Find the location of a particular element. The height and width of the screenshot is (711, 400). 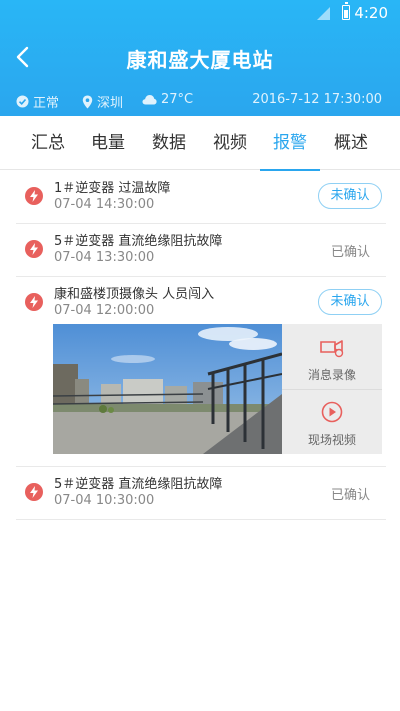

alarm-item: 5＃逆变器 直流绝缘阻抗故障 07-04 10:30:00 已确认 is located at coordinates (201, 493).